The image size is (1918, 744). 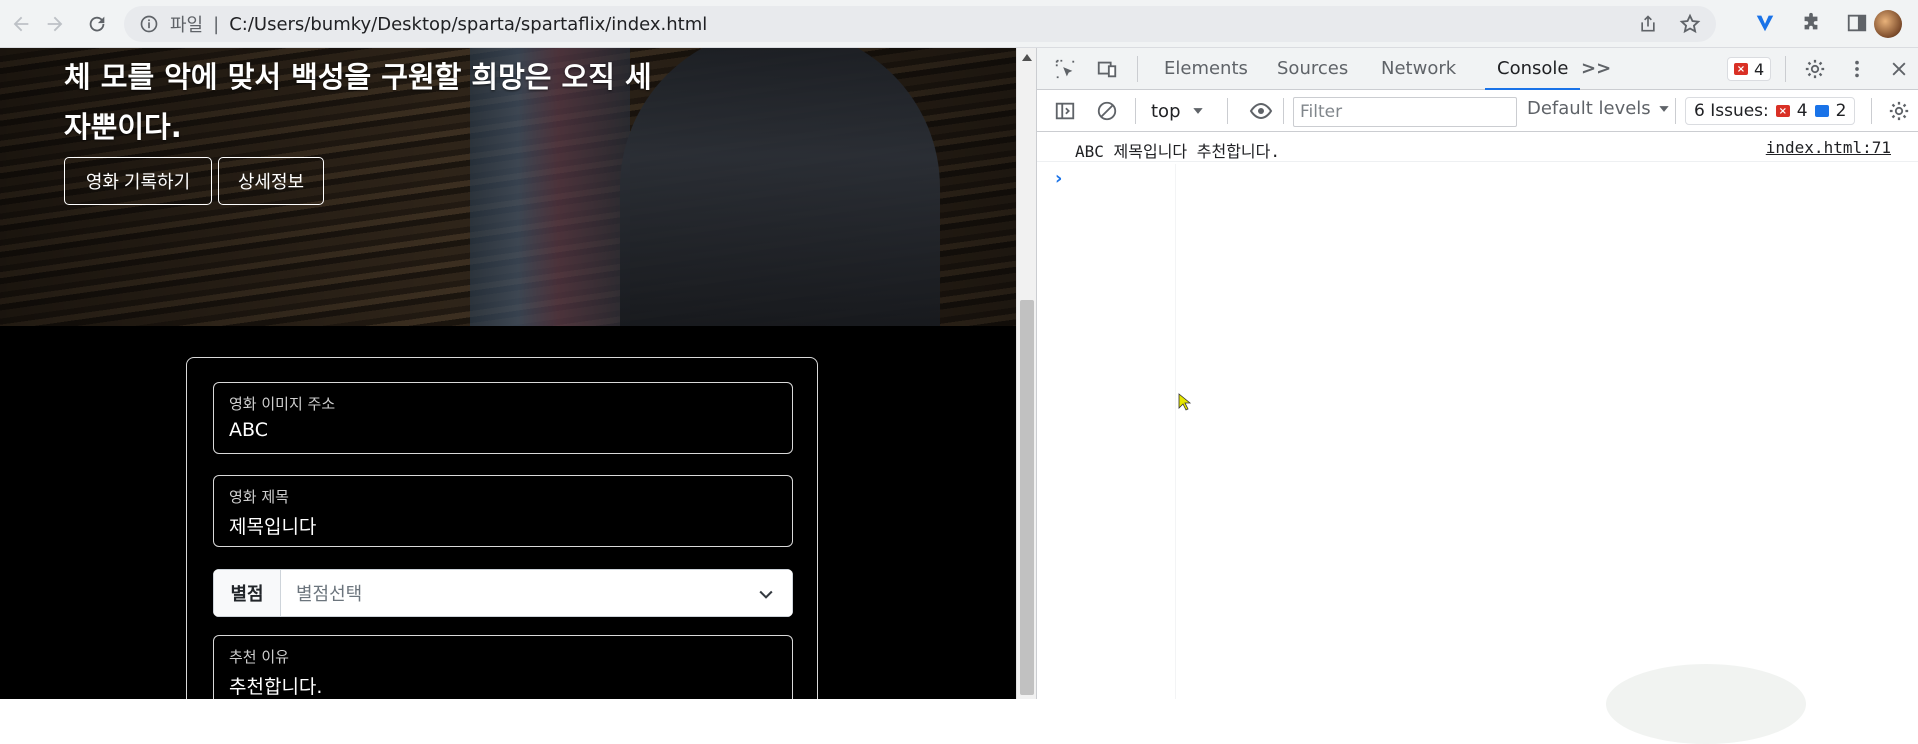 What do you see at coordinates (1741, 69) in the screenshot?
I see `error-icon: ×` at bounding box center [1741, 69].